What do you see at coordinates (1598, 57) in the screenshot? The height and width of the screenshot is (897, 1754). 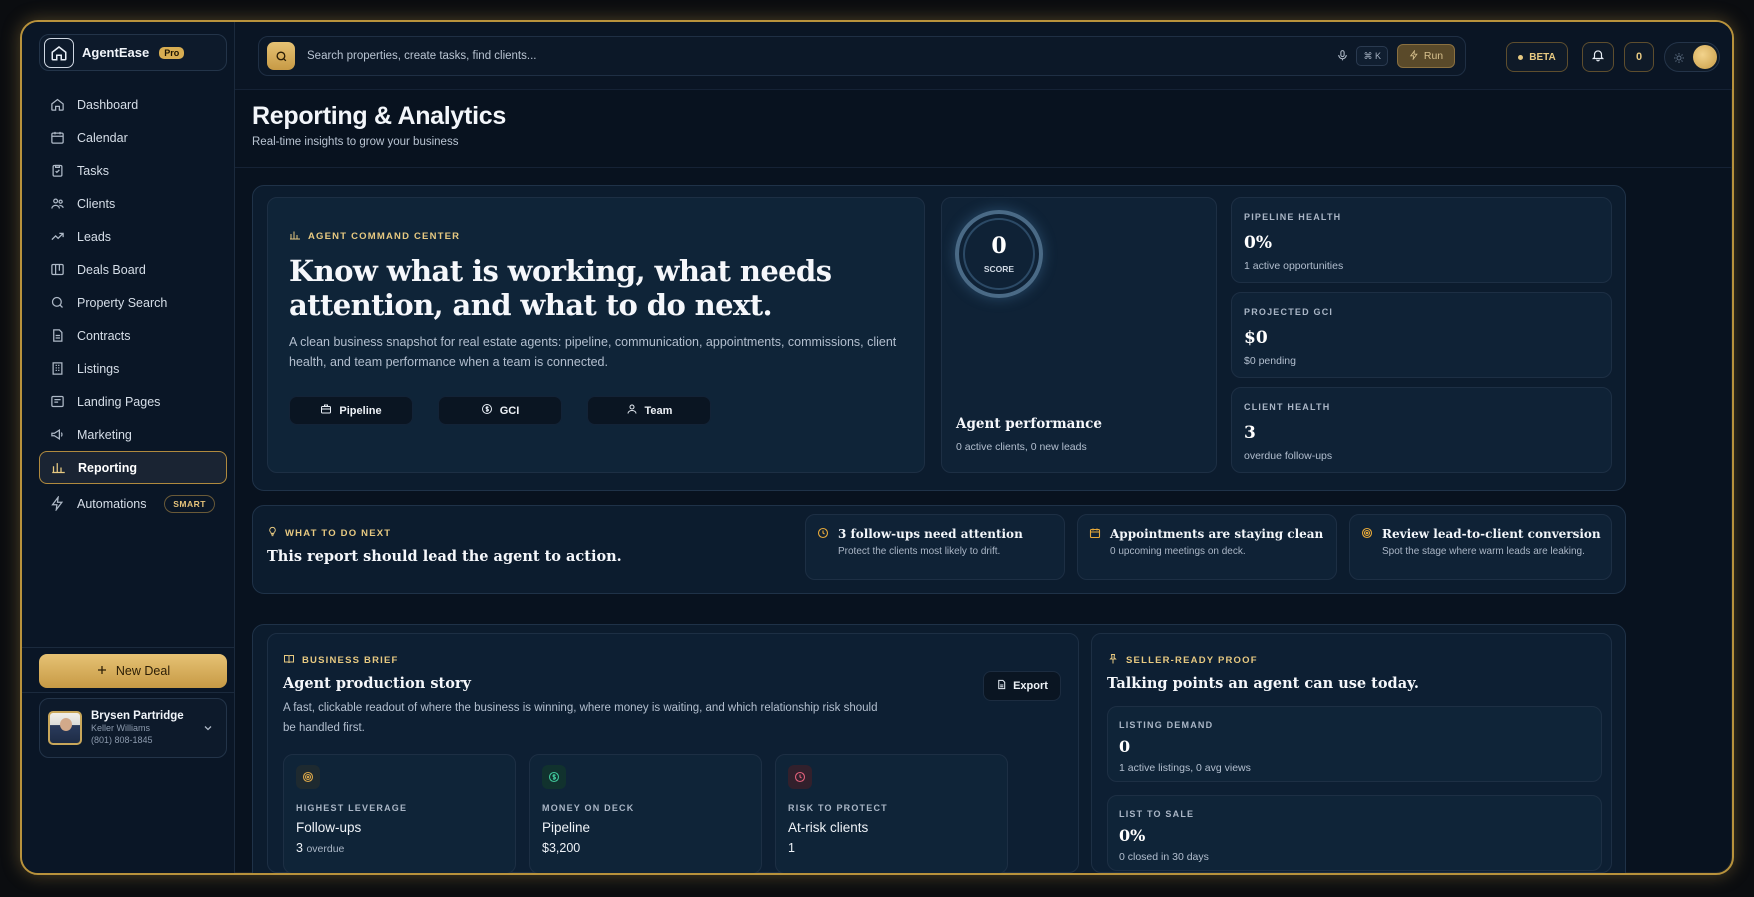 I see `notifications-button` at bounding box center [1598, 57].